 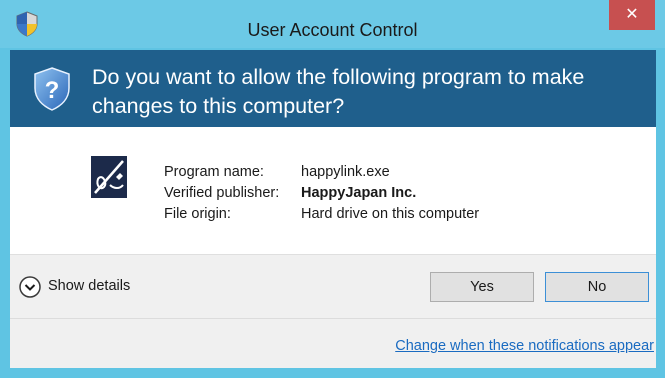 I want to click on publisher-value: HappyJapan Inc., so click(x=359, y=193).